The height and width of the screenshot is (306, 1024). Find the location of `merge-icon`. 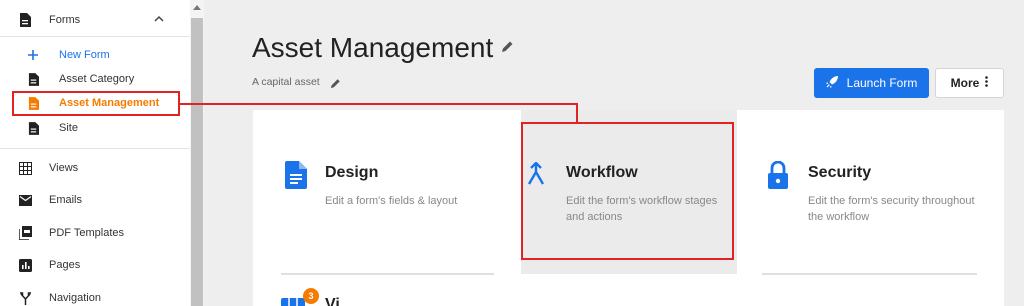

merge-icon is located at coordinates (536, 175).